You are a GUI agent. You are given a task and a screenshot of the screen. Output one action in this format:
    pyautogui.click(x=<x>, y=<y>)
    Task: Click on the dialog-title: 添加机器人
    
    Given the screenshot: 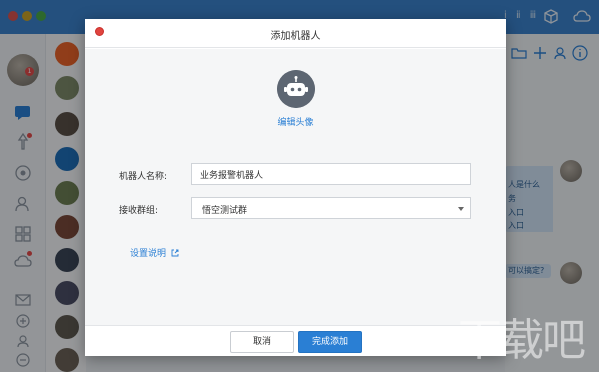 What is the action you would take?
    pyautogui.click(x=295, y=36)
    